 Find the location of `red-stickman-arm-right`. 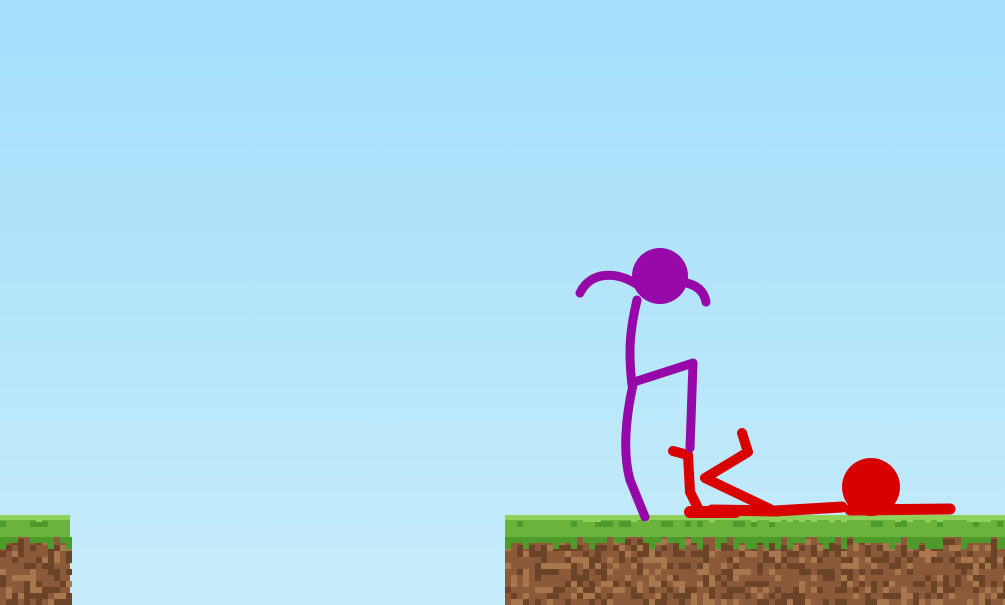

red-stickman-arm-right is located at coordinates (900, 509).